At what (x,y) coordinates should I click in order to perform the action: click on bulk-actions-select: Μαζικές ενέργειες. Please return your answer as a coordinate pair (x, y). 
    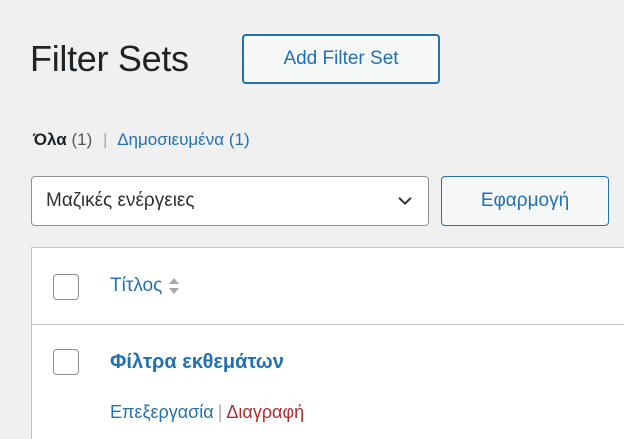
    Looking at the image, I should click on (230, 201).